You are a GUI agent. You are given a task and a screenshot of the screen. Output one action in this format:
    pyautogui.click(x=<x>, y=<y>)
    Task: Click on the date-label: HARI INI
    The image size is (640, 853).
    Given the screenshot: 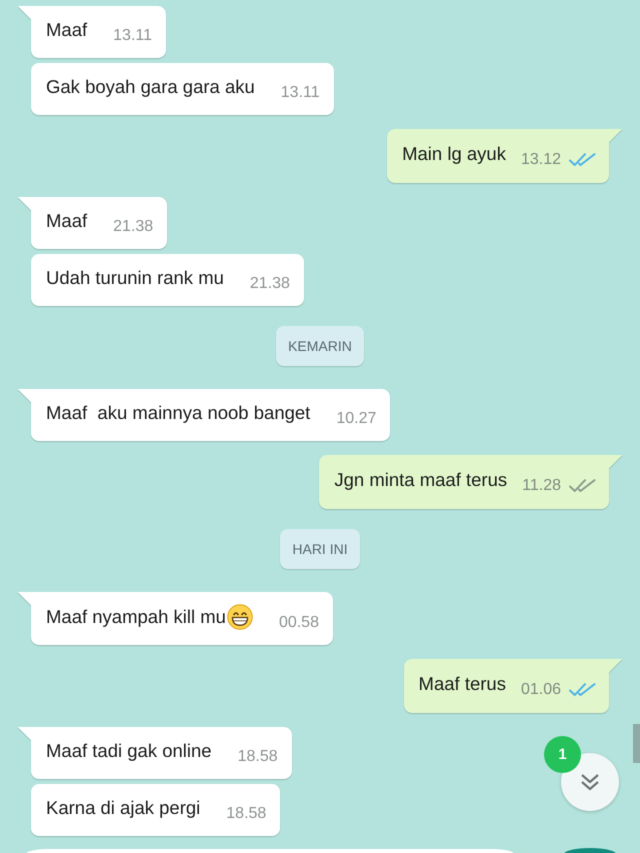 What is the action you would take?
    pyautogui.click(x=320, y=549)
    